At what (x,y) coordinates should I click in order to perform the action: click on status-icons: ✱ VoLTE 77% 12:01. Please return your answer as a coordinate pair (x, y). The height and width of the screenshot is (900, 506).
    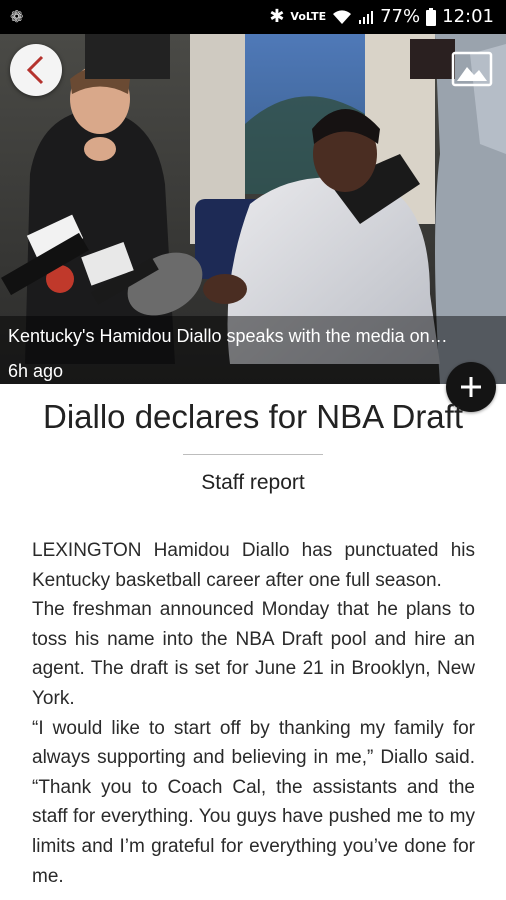
    Looking at the image, I should click on (381, 16).